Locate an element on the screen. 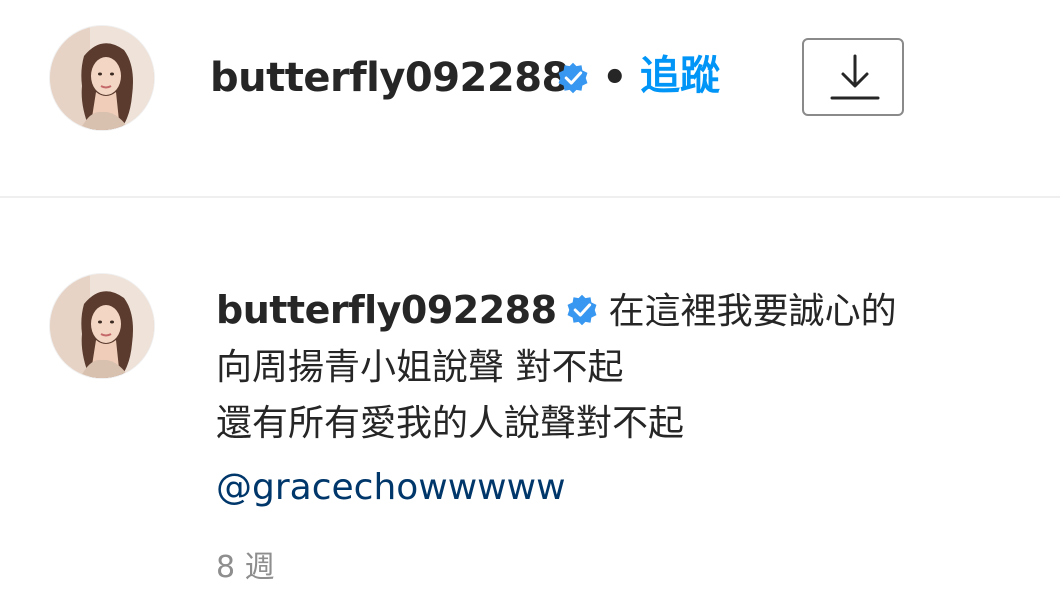 This screenshot has height=596, width=1060. divider is located at coordinates (530, 197).